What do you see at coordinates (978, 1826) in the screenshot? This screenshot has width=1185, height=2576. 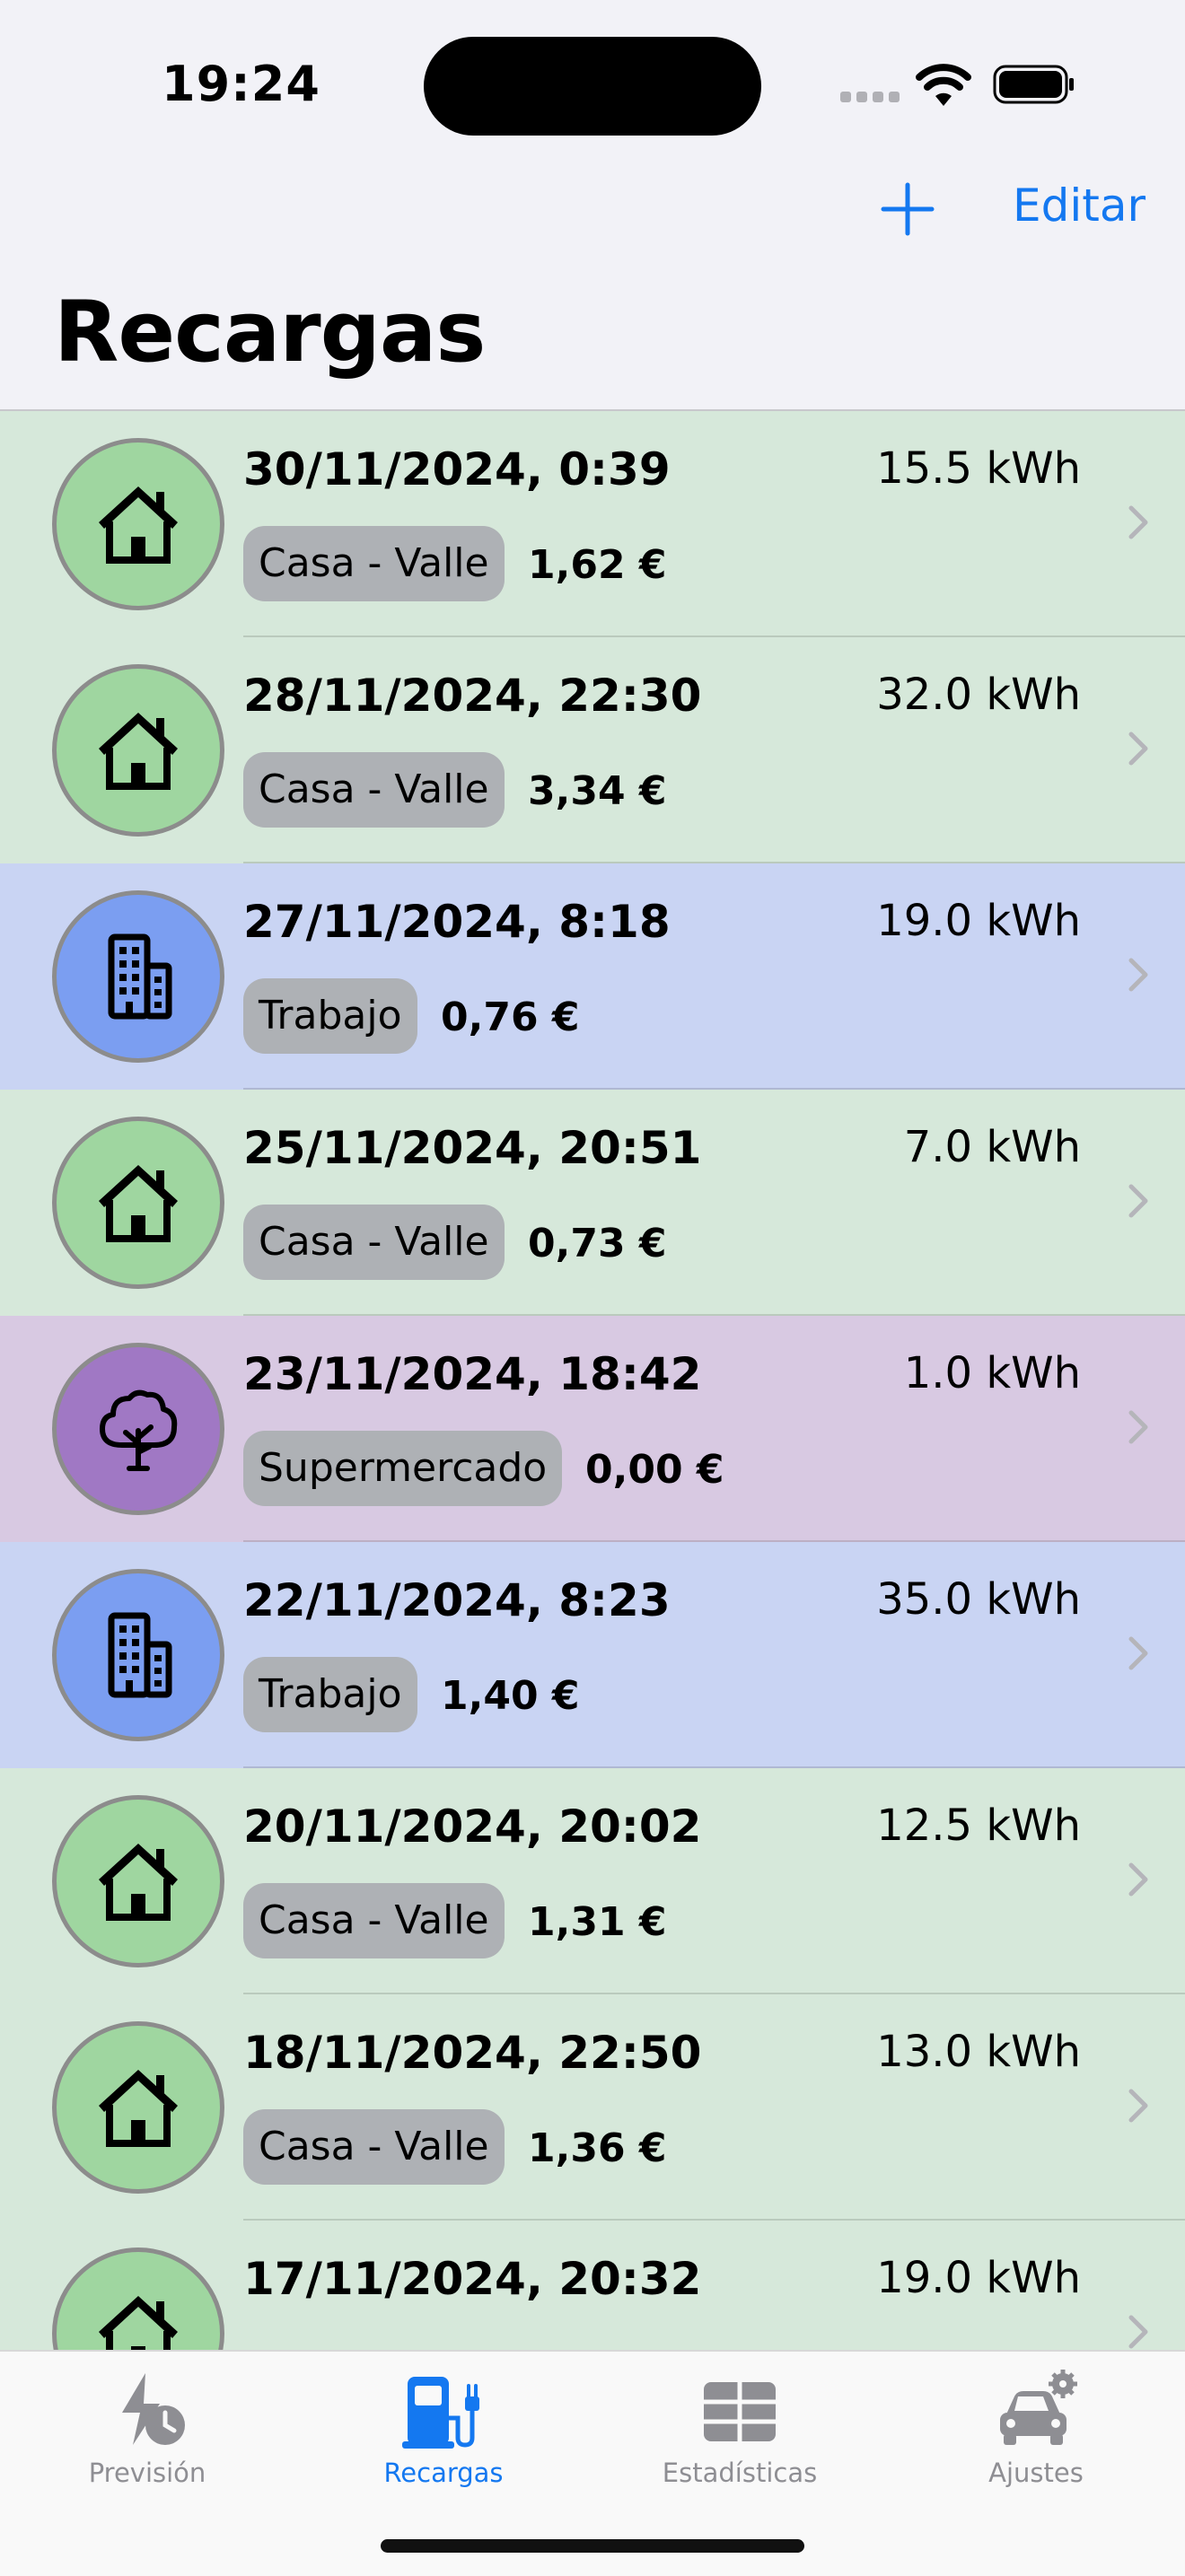 I see `charge-energy: 12.5 kWh` at bounding box center [978, 1826].